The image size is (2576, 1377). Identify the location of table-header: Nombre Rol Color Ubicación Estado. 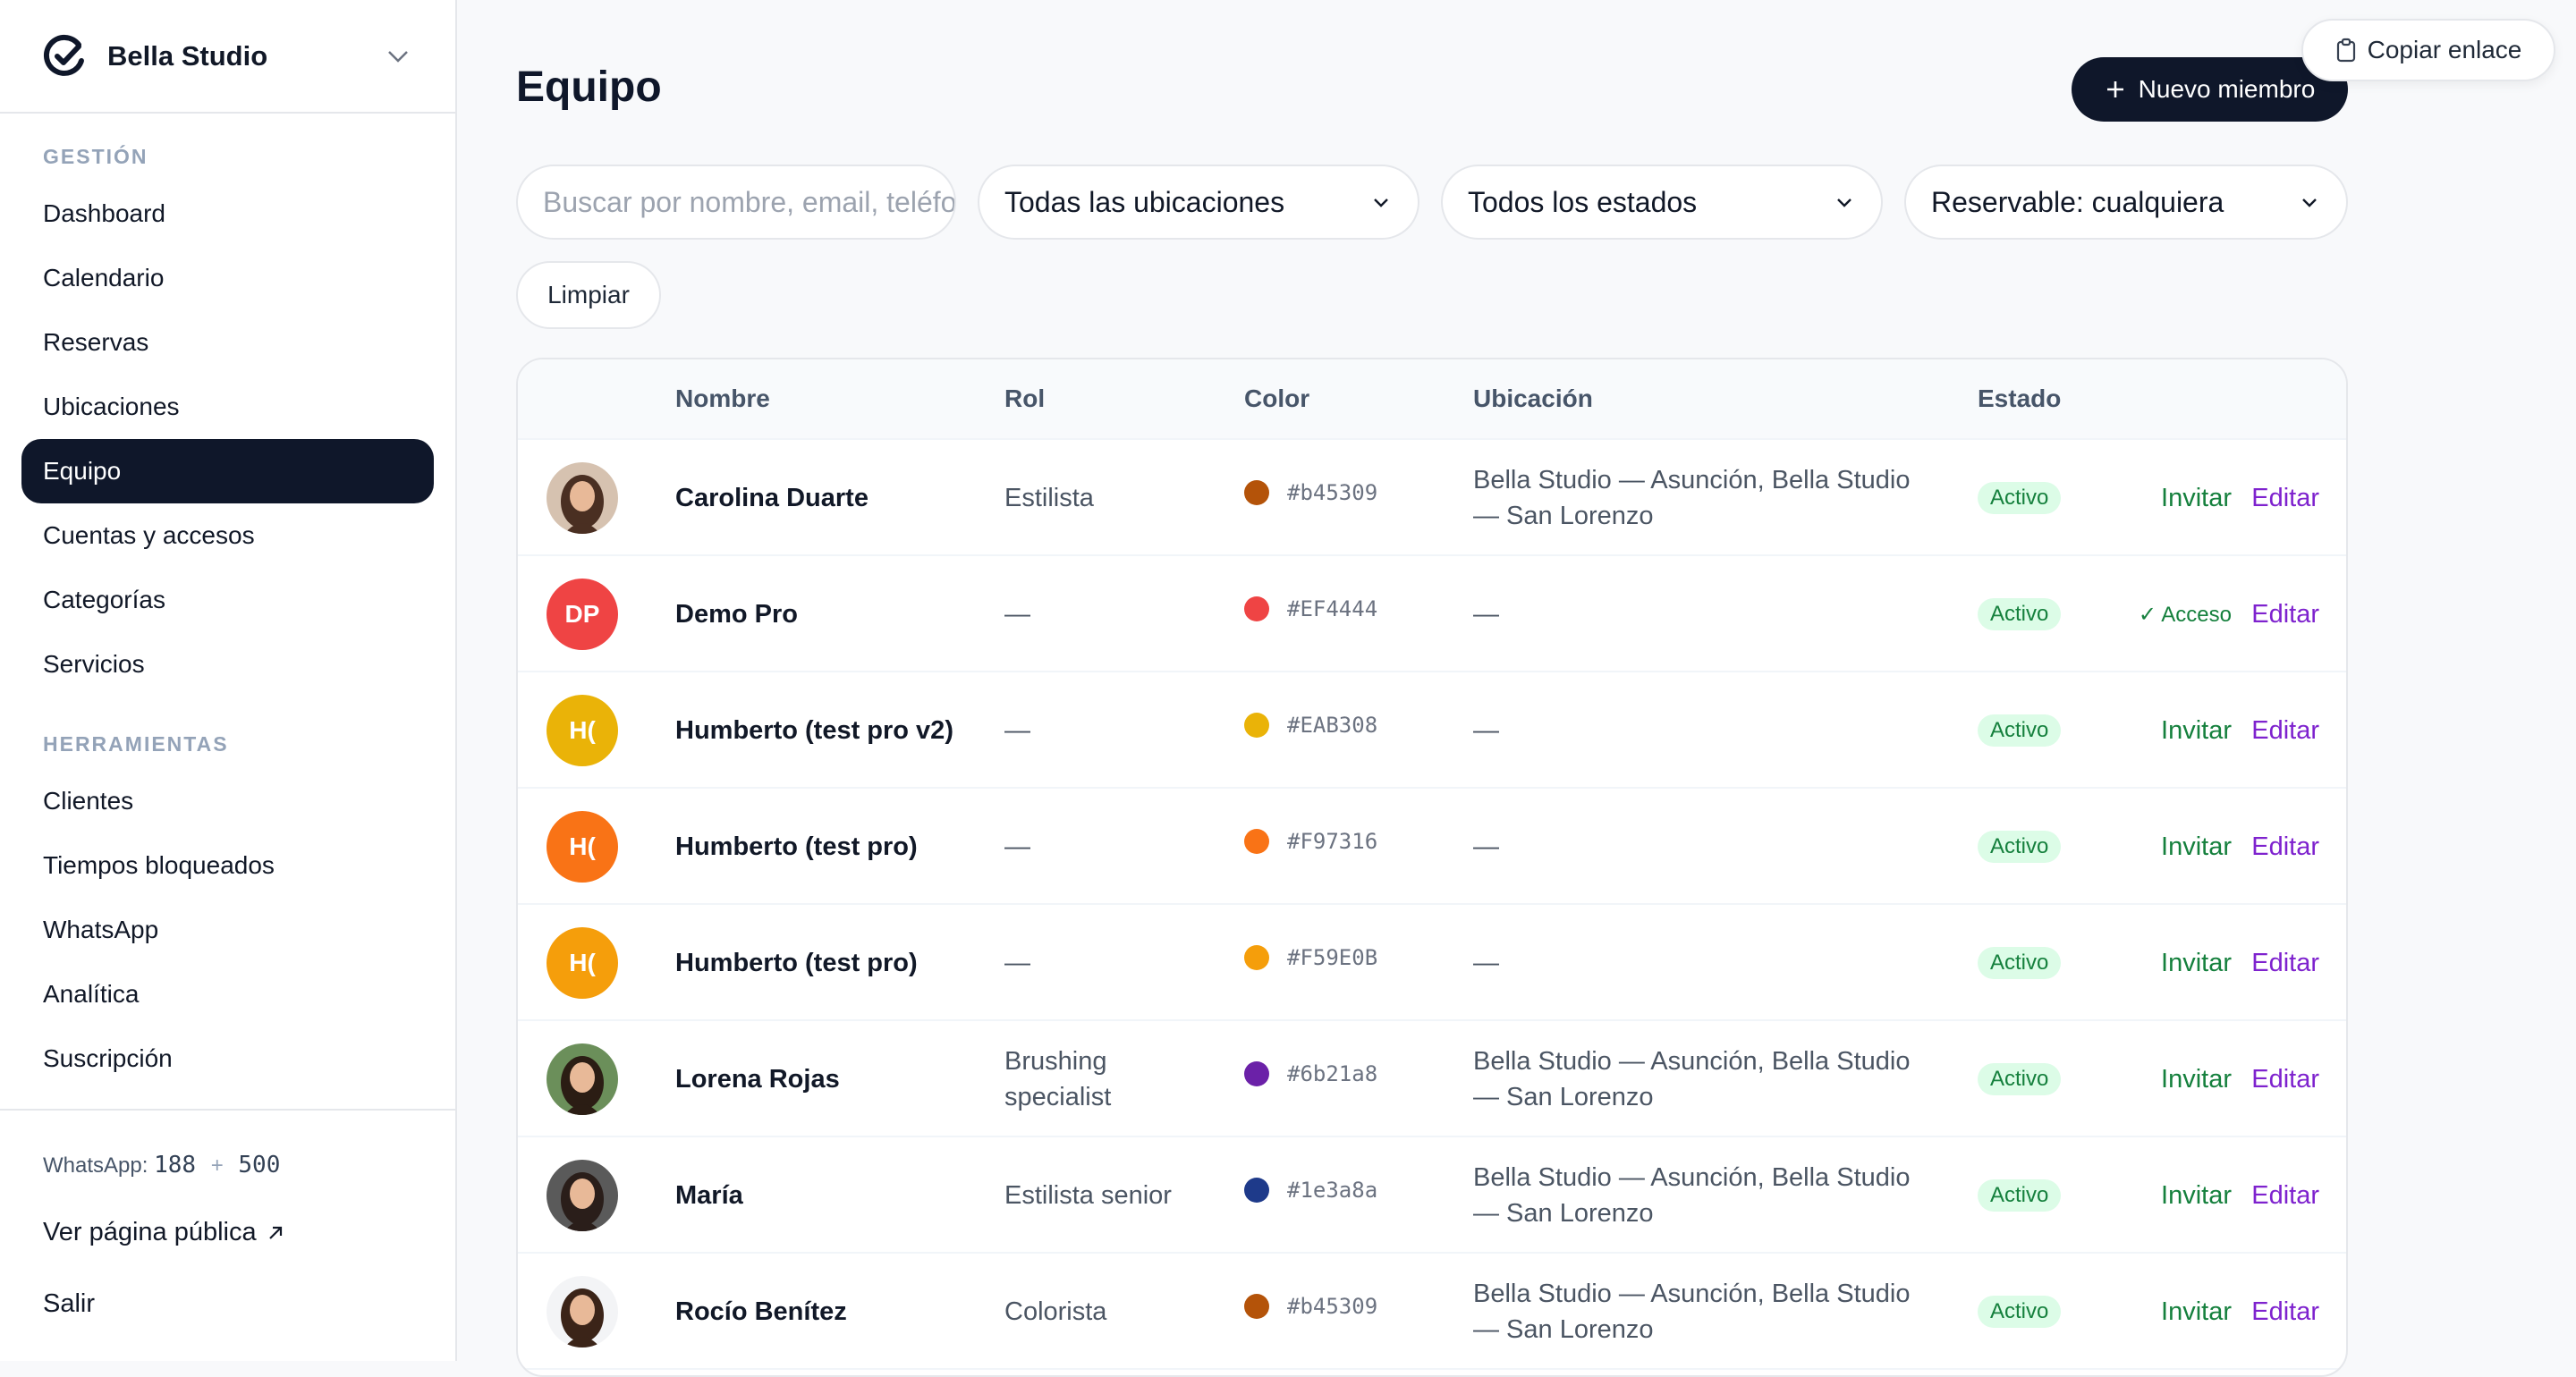
(1432, 399).